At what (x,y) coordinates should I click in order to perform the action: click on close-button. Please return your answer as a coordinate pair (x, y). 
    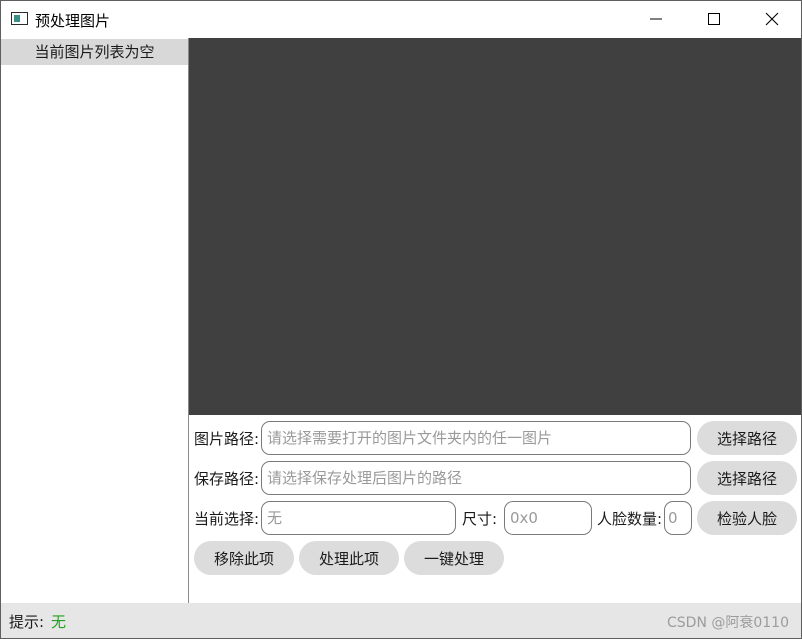
    Looking at the image, I should click on (772, 19).